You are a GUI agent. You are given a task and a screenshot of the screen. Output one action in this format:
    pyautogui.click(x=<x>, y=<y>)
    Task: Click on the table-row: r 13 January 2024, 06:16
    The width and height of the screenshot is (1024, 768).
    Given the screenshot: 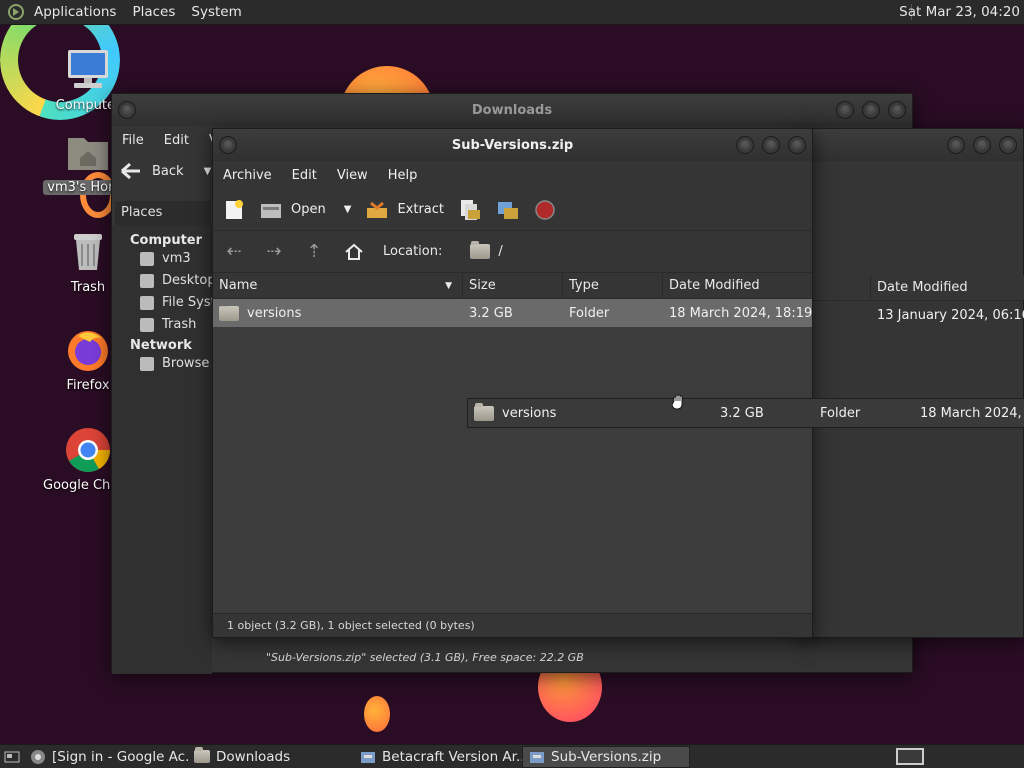 What is the action you would take?
    pyautogui.click(x=912, y=315)
    